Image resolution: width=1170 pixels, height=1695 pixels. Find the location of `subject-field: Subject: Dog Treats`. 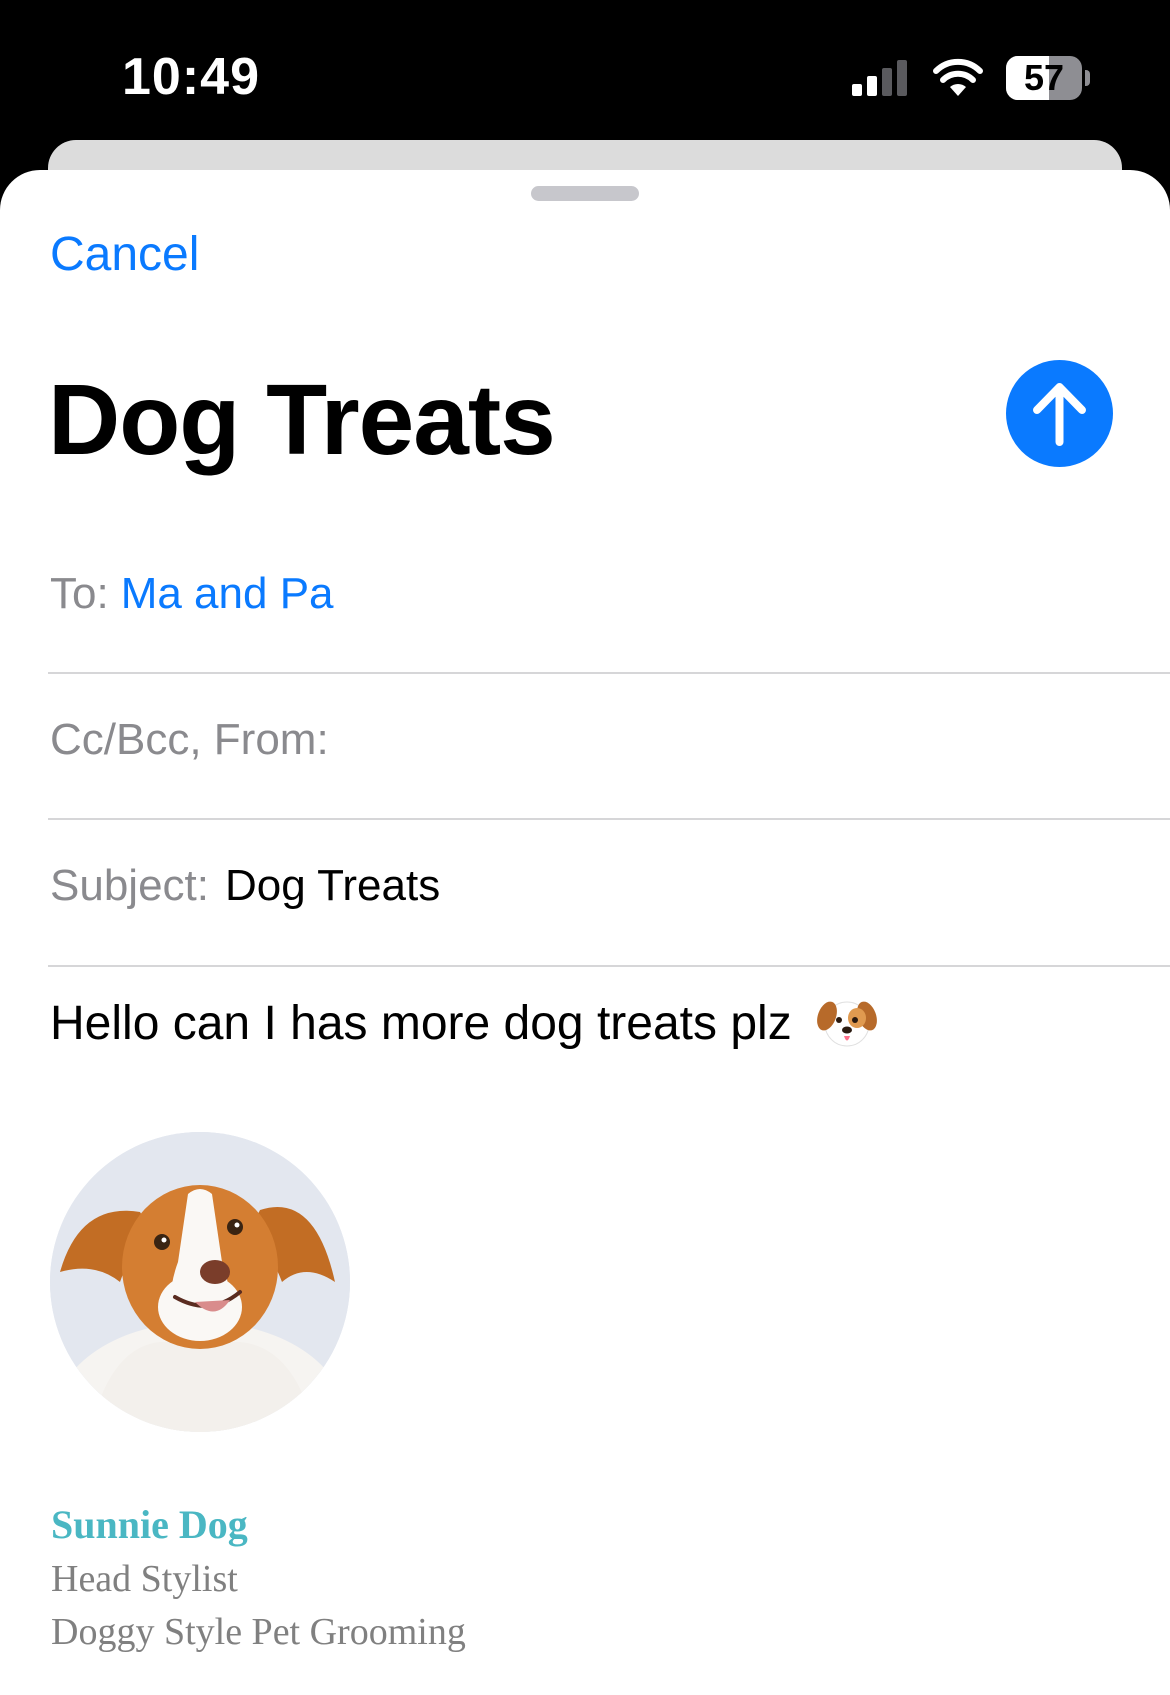

subject-field: Subject: Dog Treats is located at coordinates (245, 886).